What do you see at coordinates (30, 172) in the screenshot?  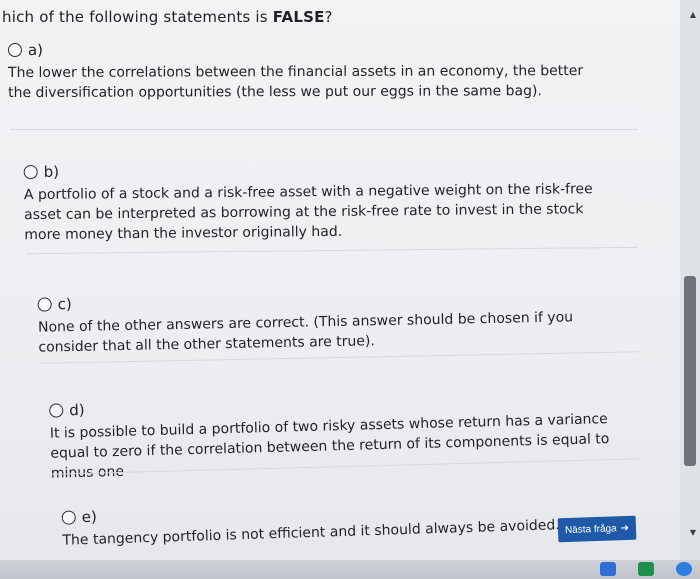 I see `radio-button-b` at bounding box center [30, 172].